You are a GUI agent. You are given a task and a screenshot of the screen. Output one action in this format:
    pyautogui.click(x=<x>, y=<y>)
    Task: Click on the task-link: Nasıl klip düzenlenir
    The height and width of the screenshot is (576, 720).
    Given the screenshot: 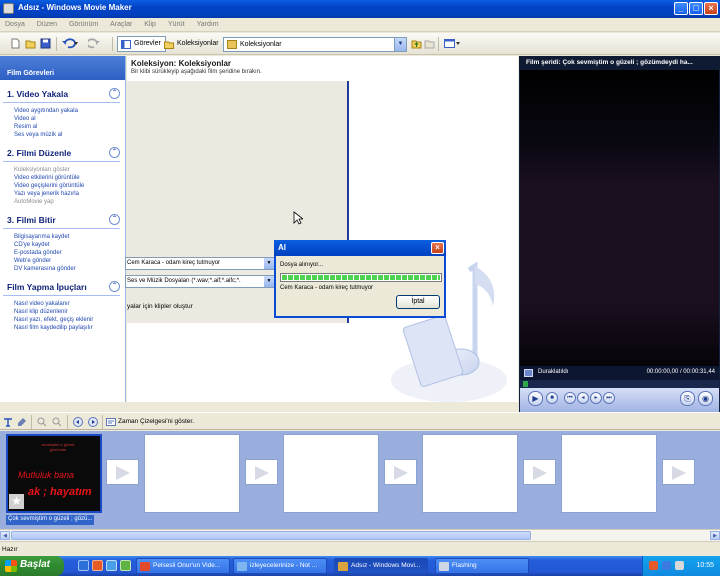 What is the action you would take?
    pyautogui.click(x=62, y=312)
    